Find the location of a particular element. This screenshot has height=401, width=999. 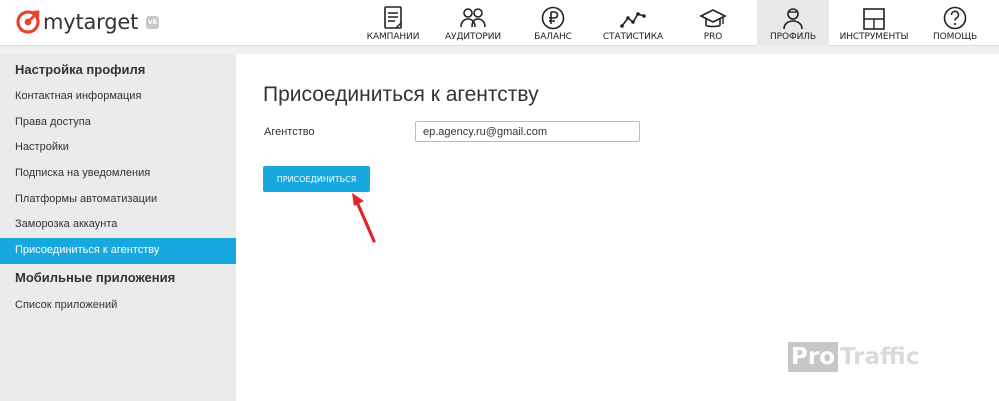

brand-logo: mytarget vk is located at coordinates (88, 22).